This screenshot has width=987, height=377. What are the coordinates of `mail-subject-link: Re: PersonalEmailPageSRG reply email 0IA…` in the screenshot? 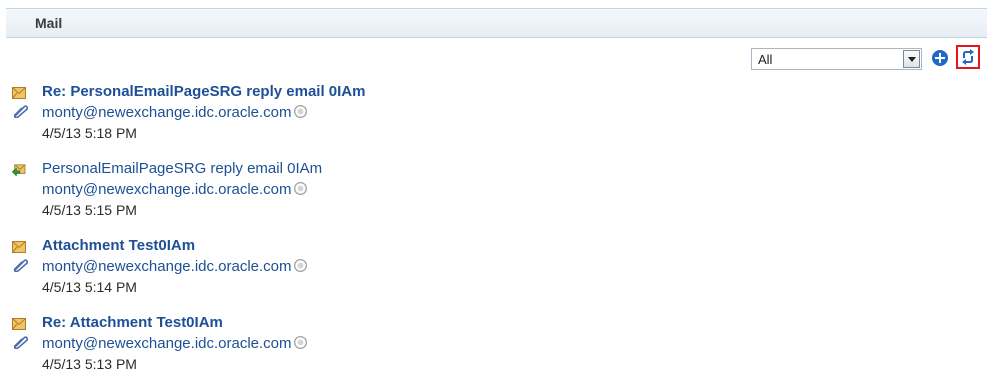 It's located at (203, 91).